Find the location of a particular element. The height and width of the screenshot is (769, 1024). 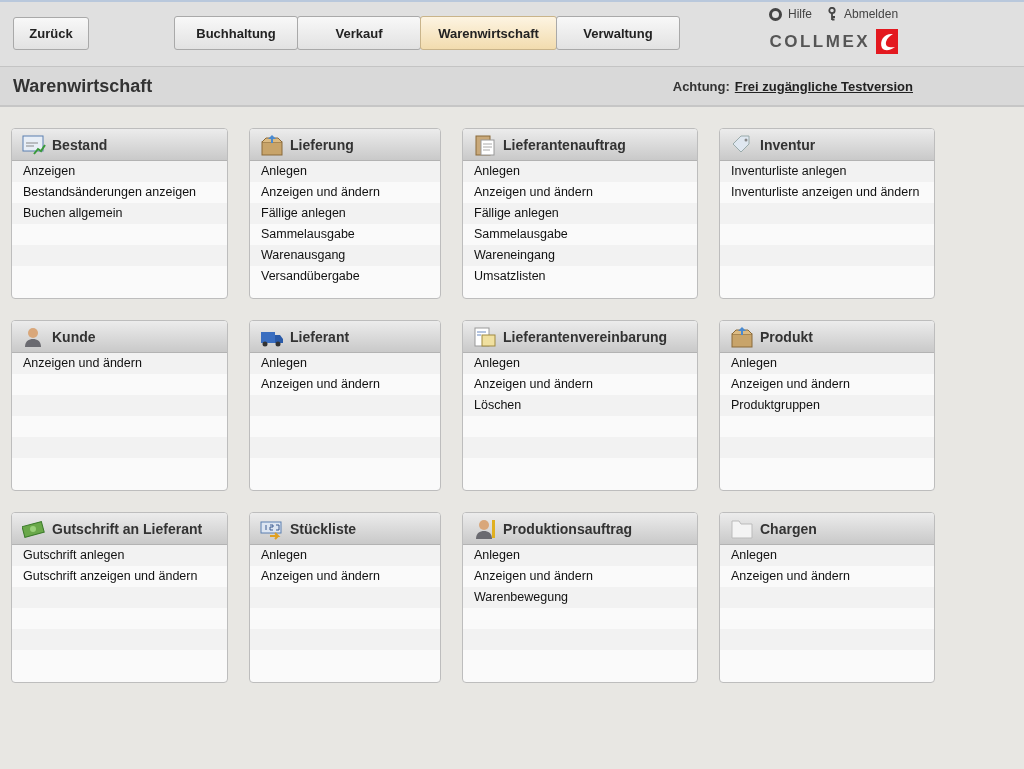

menu-link: Versandübergabe is located at coordinates (345, 276).